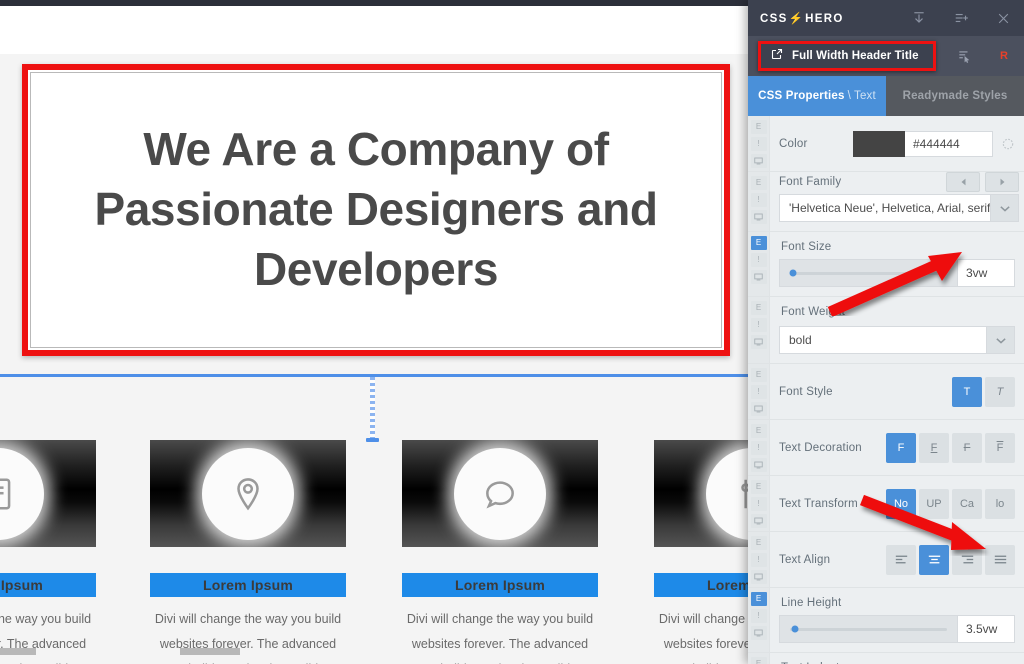  I want to click on next-font-button, so click(1002, 182).